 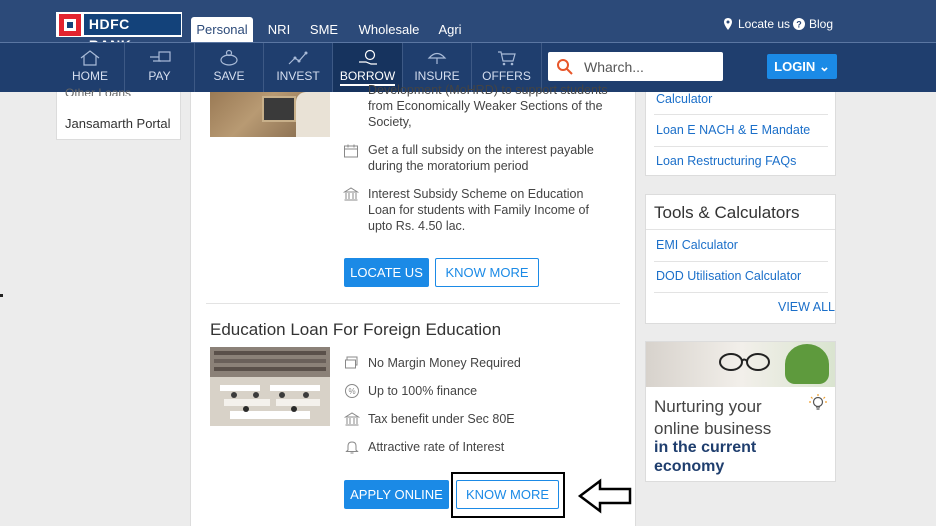 I want to click on highlight-box, so click(x=508, y=495).